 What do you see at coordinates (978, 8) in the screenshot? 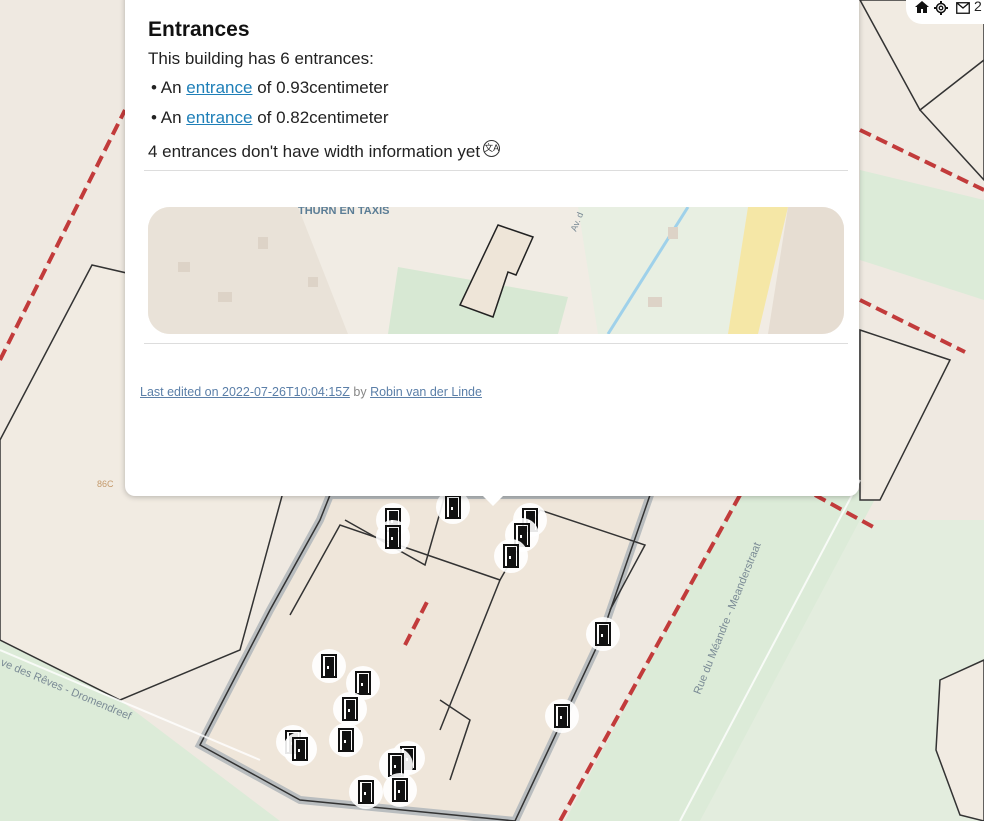
I see `message-count: 2` at bounding box center [978, 8].